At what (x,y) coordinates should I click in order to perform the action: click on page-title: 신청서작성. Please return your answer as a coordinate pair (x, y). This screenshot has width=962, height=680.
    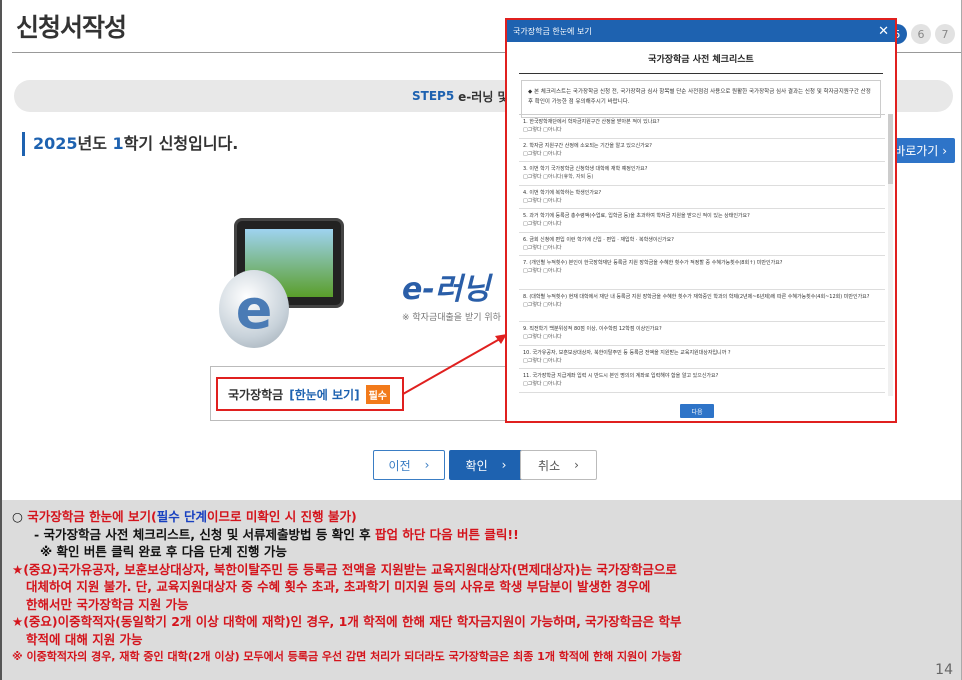
    Looking at the image, I should click on (71, 27).